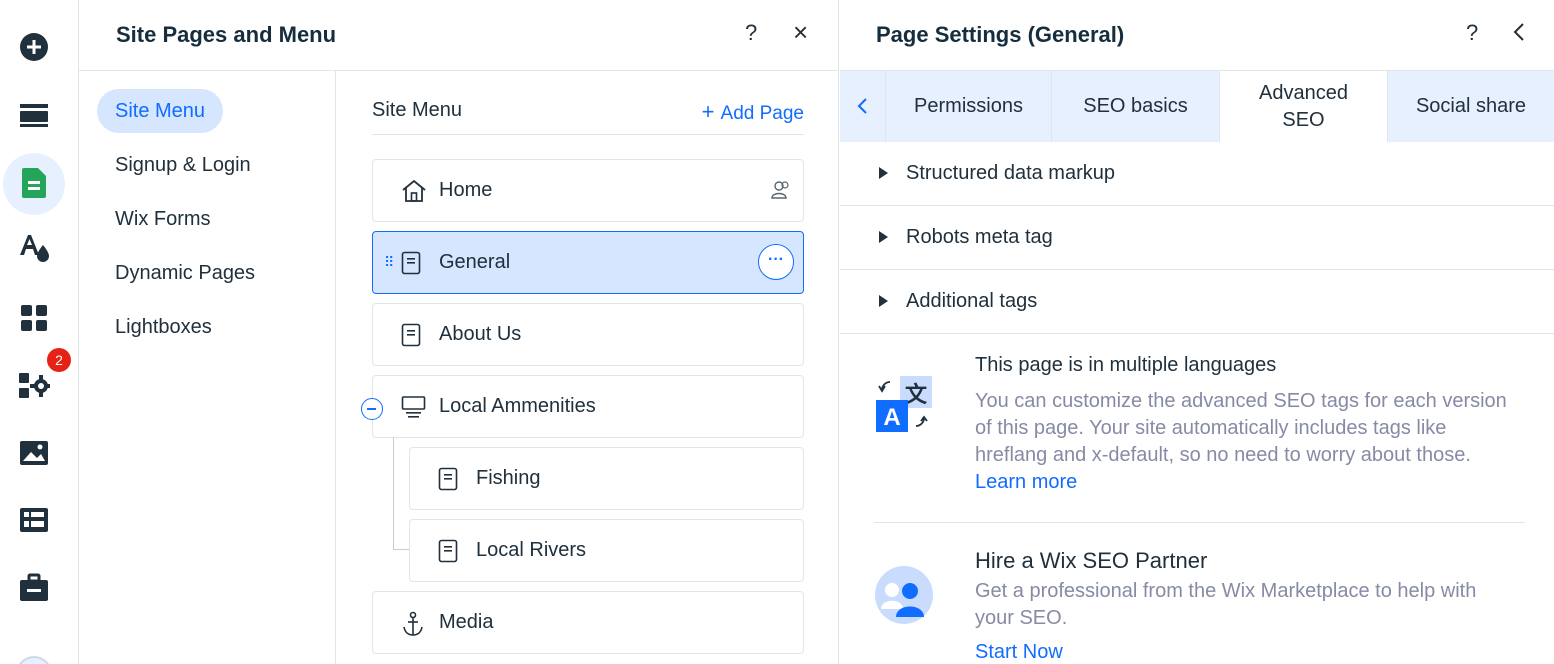 This screenshot has width=1554, height=664. What do you see at coordinates (1091, 560) in the screenshot?
I see `partner-title: Hire a Wix SEO Partner` at bounding box center [1091, 560].